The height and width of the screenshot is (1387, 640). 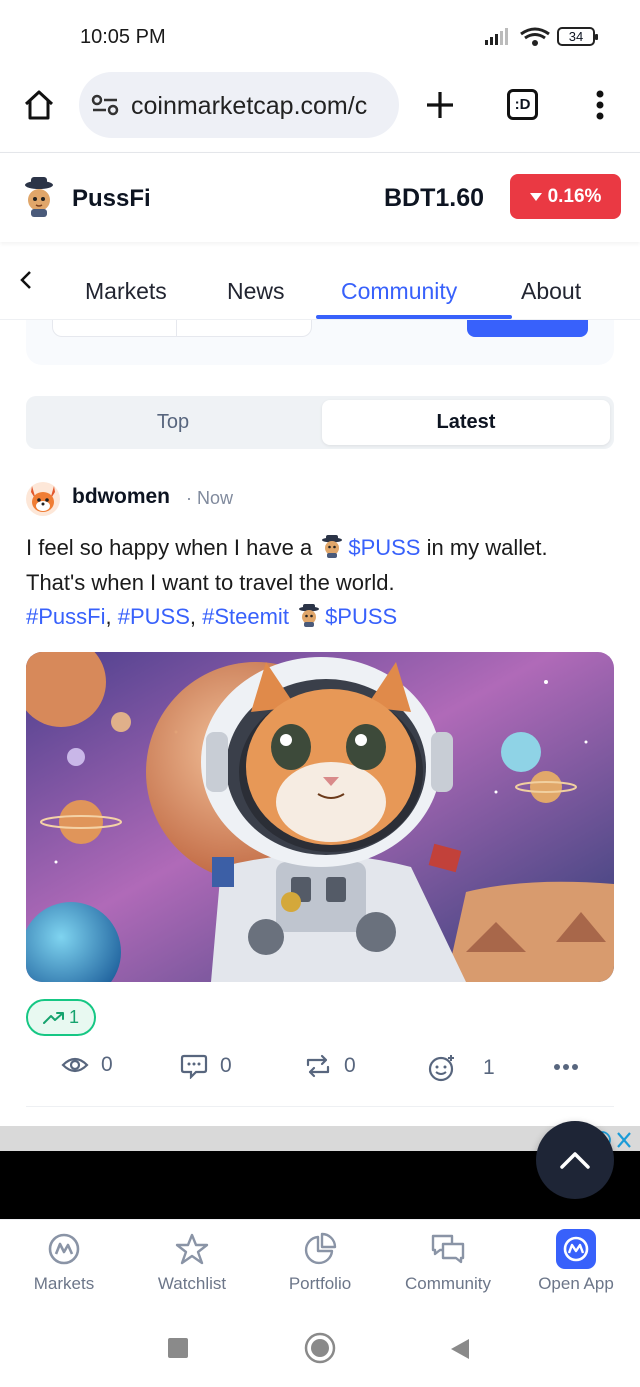 What do you see at coordinates (320, 342) in the screenshot?
I see `partial-card` at bounding box center [320, 342].